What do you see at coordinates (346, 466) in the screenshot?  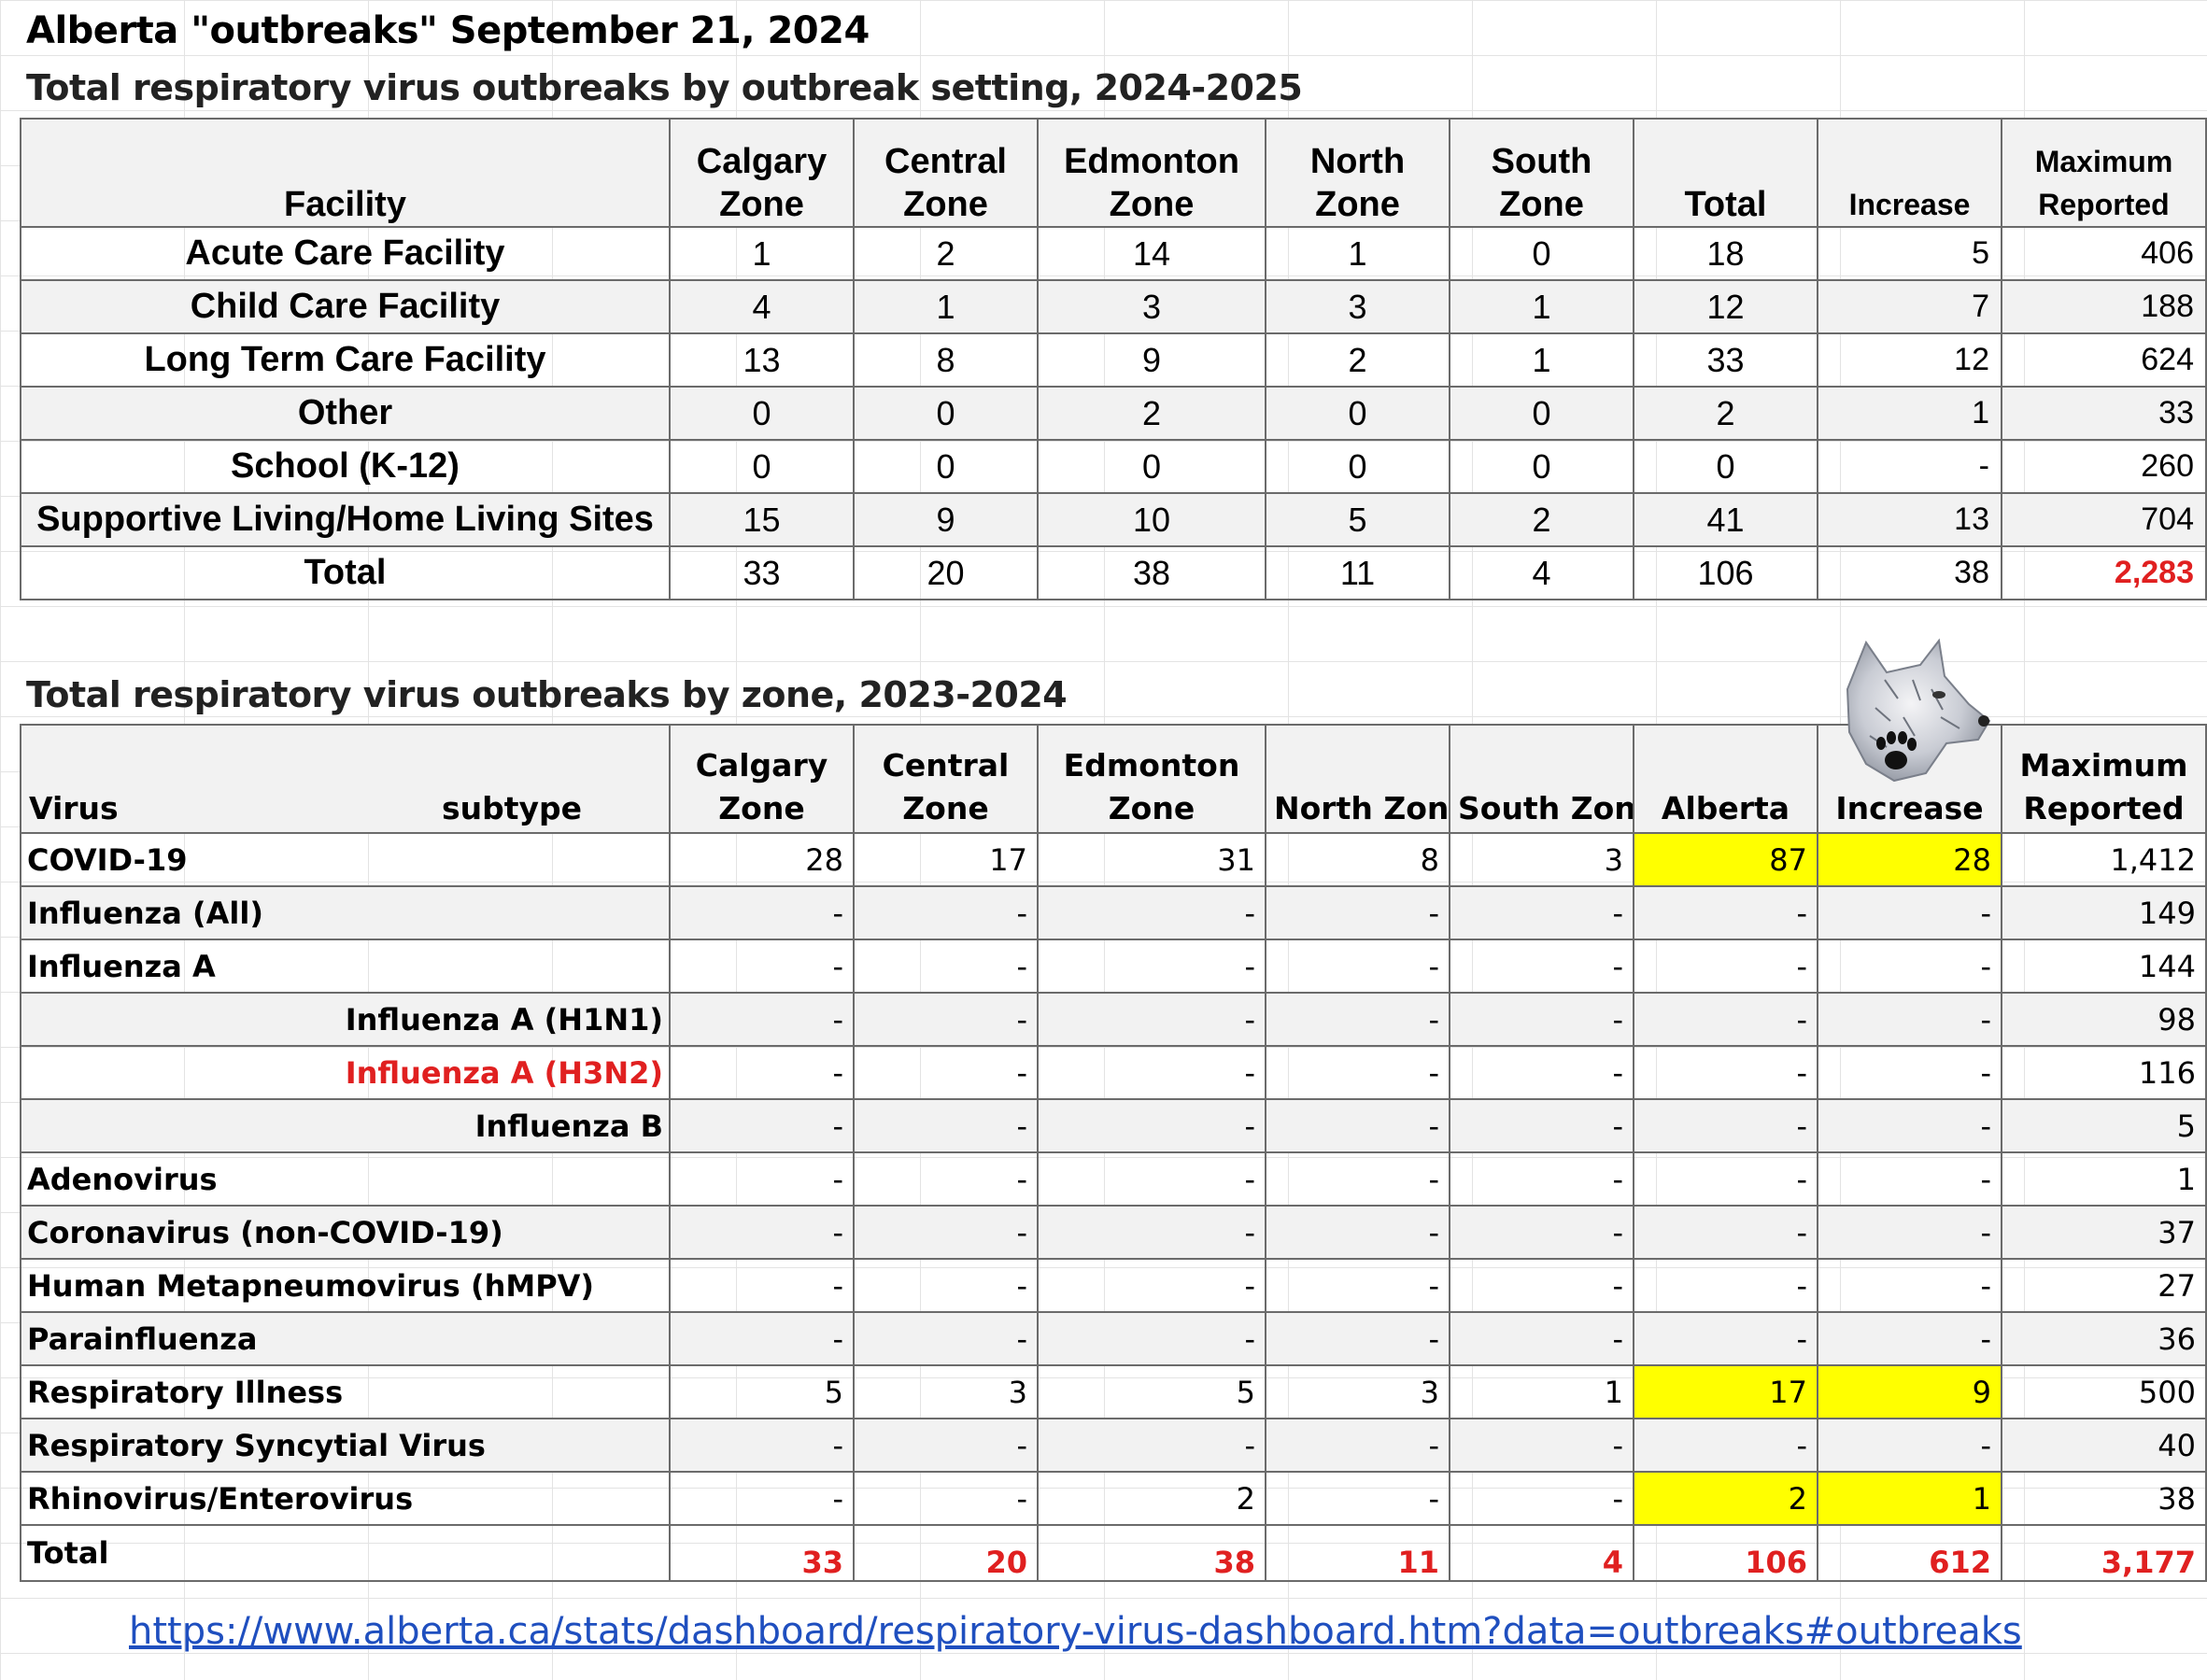 I see `facility-cell: School (K-12)` at bounding box center [346, 466].